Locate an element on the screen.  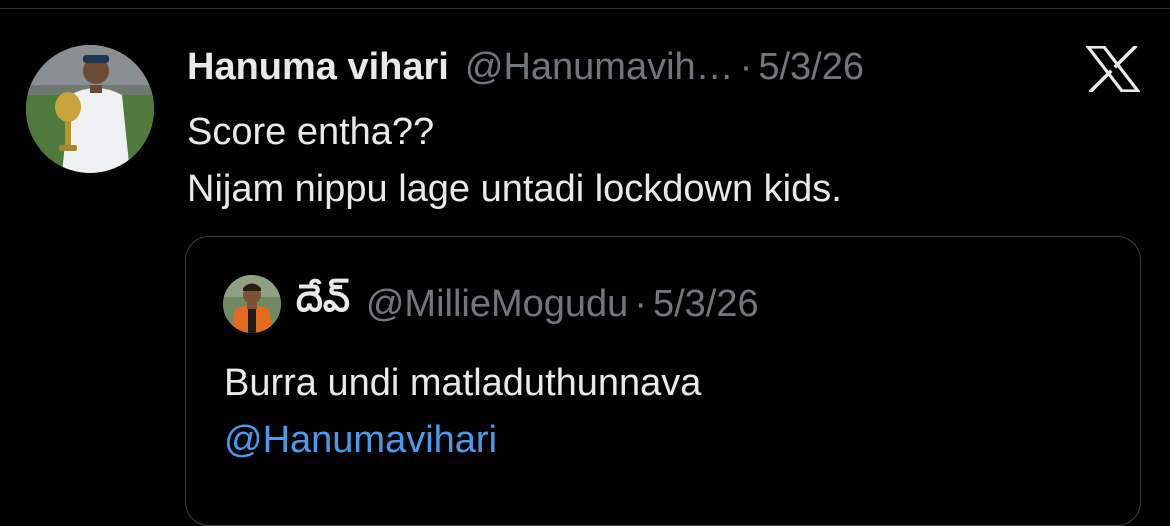
quoted-tweet-text-line: Burra undi matladuthunnava is located at coordinates (463, 383).